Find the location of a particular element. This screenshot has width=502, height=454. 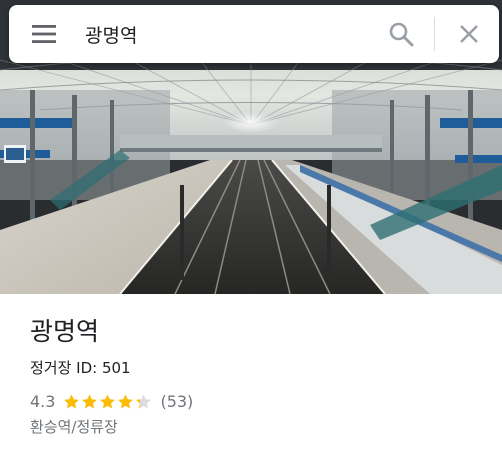

clear-search-button is located at coordinates (469, 34).